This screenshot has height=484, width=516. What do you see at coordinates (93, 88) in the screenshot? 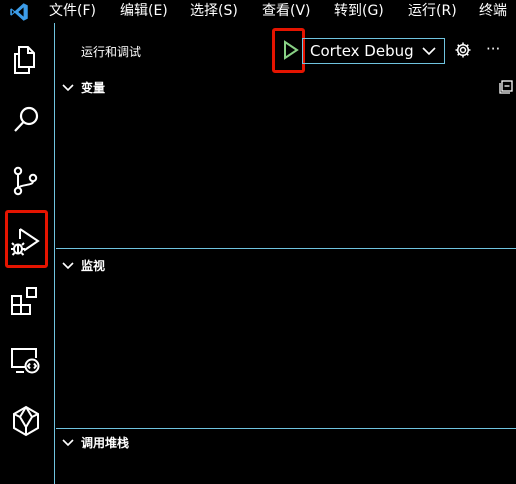
I see `variables-section-label: 变量` at bounding box center [93, 88].